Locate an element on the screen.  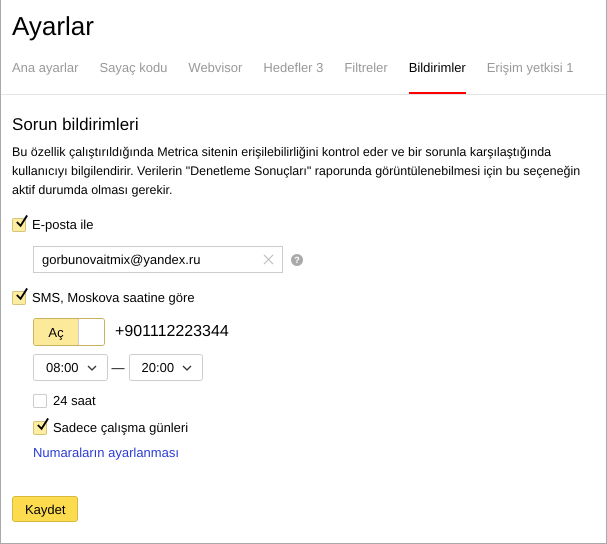
section-title: Sorun bildirimleri is located at coordinates (76, 125).